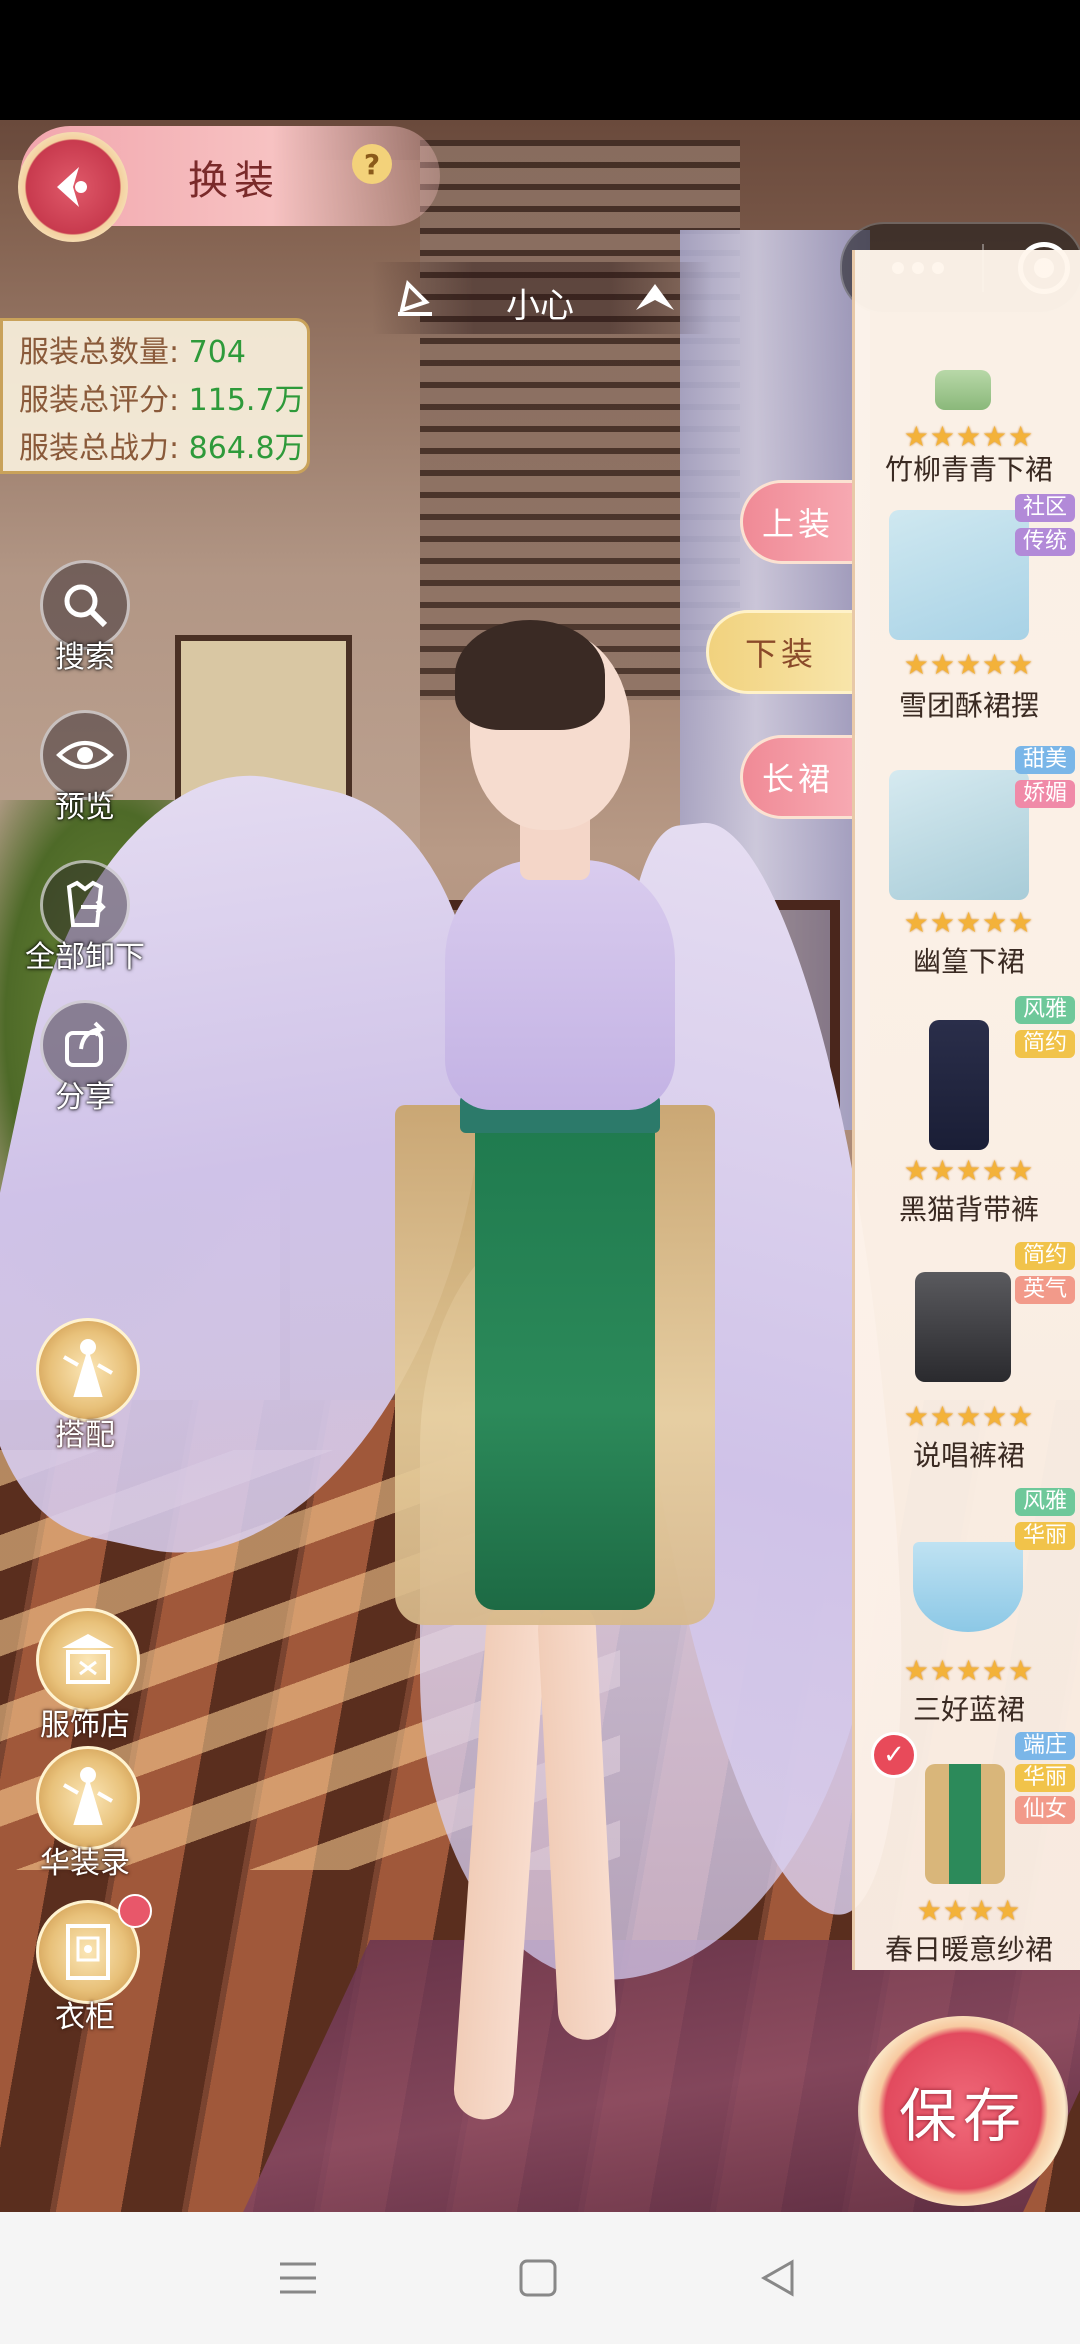 This screenshot has width=1080, height=2344. I want to click on page-title: 换装, so click(234, 181).